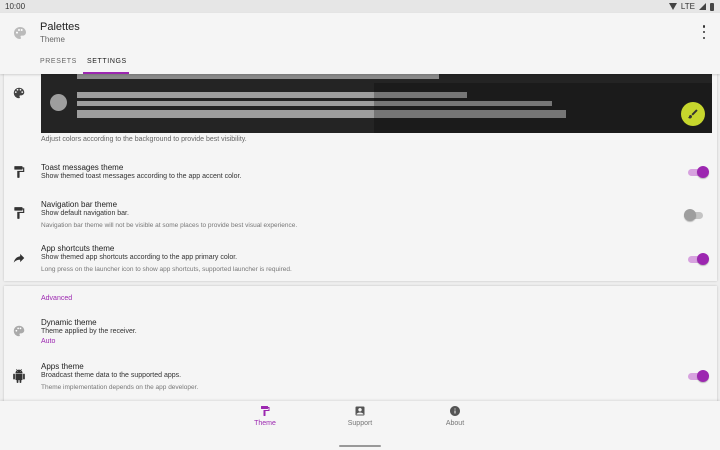  I want to click on tab-indicator, so click(106, 73).